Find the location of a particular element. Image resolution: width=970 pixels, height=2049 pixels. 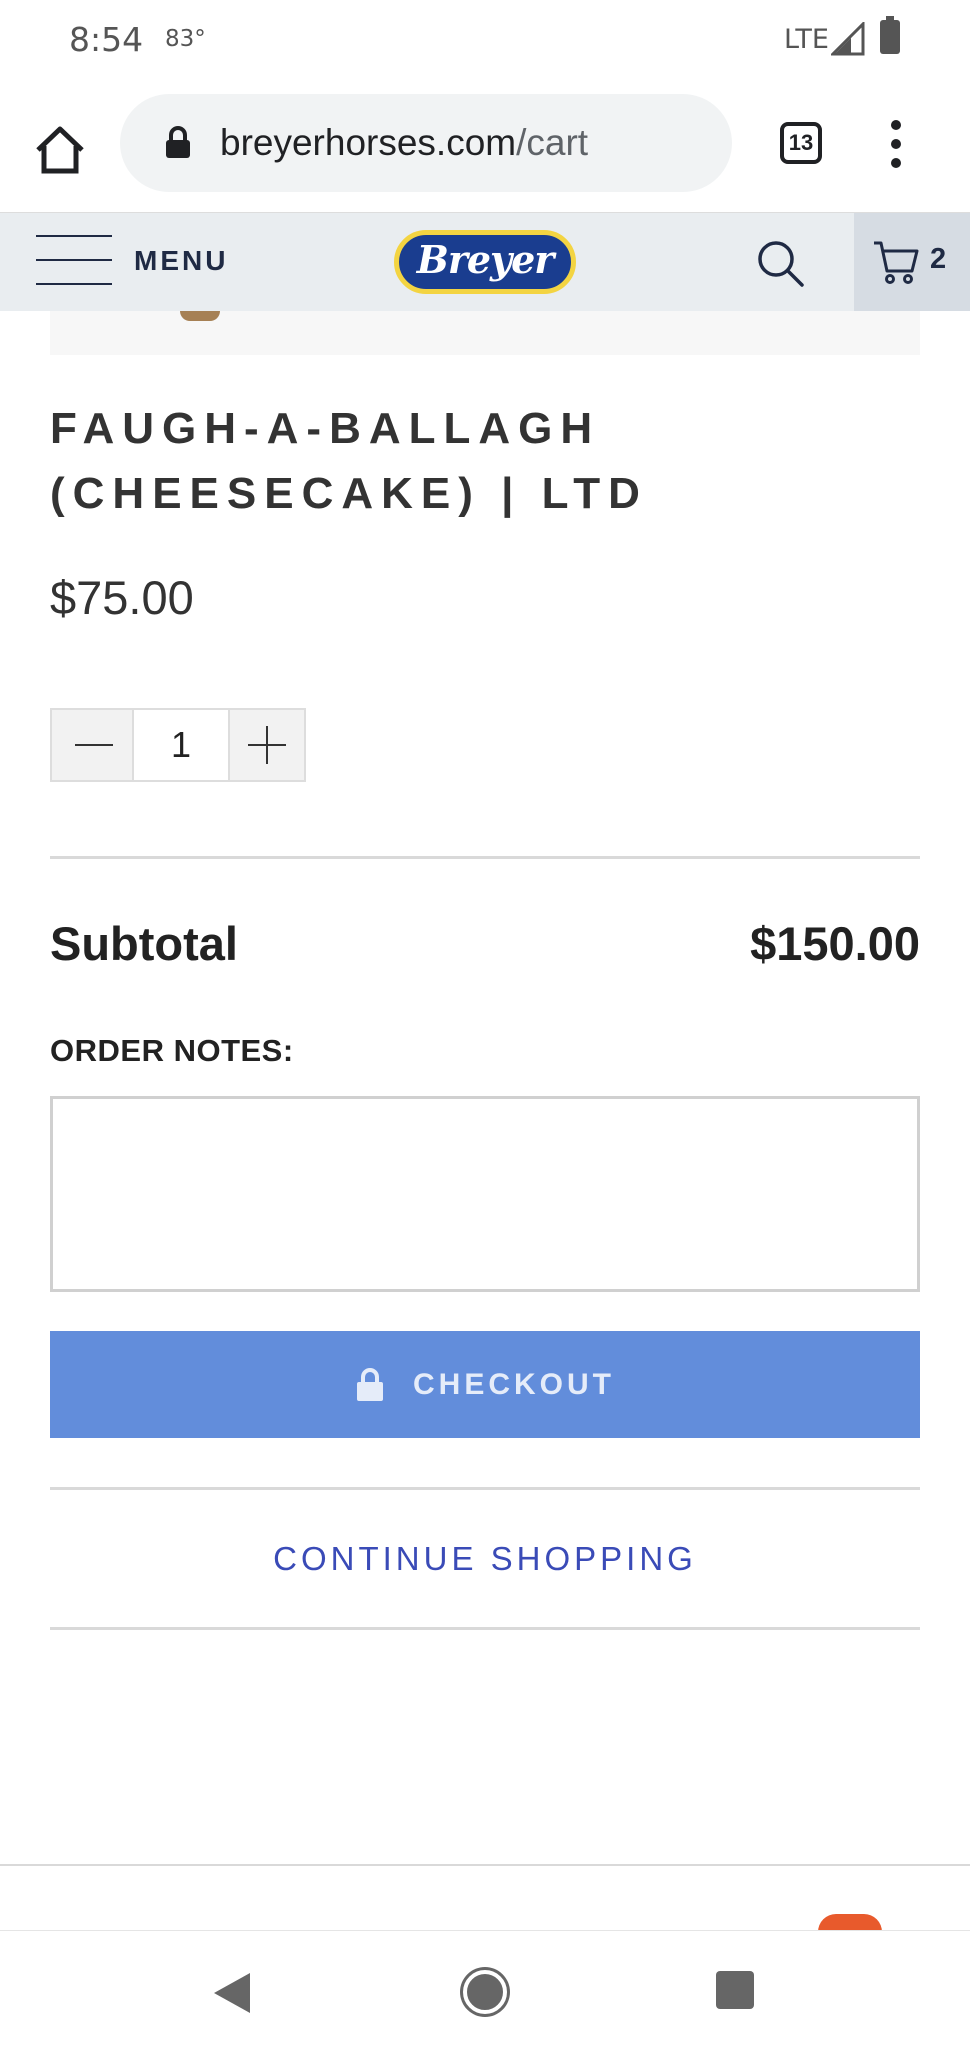

quantity-input: 1 is located at coordinates (181, 745).